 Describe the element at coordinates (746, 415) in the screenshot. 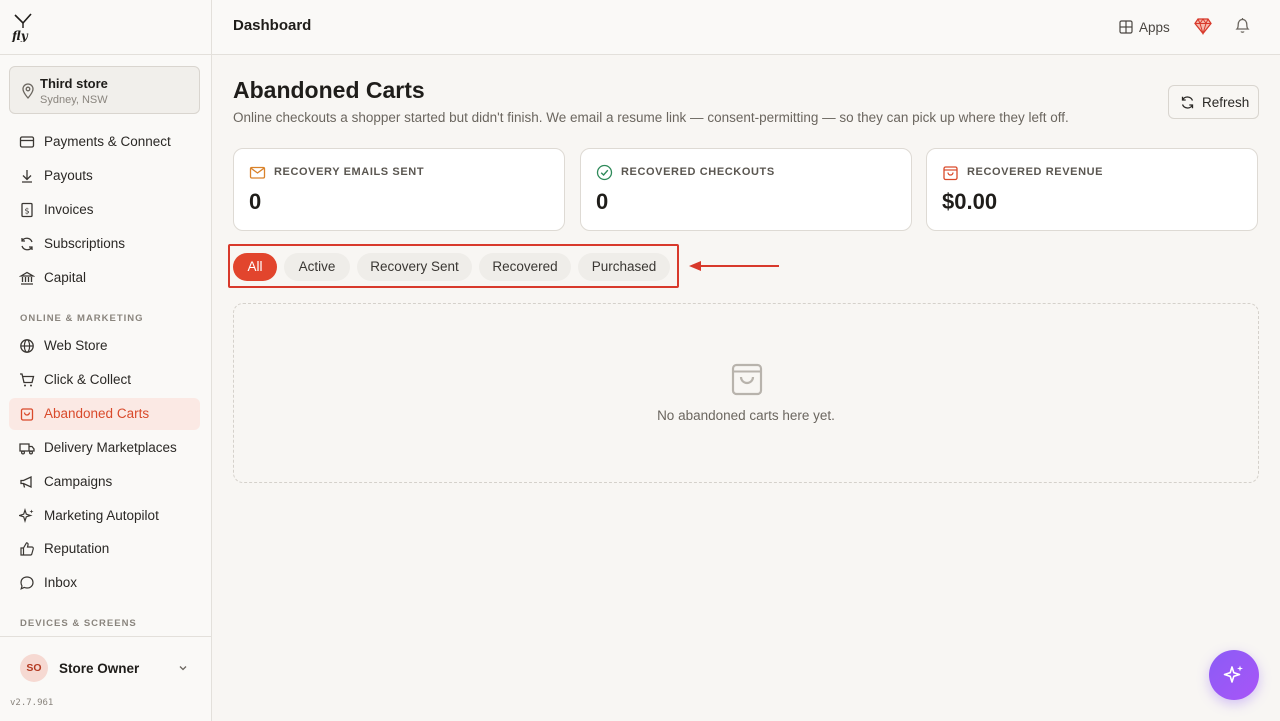

I see `empty-state-message: No abandoned carts here yet.` at that location.